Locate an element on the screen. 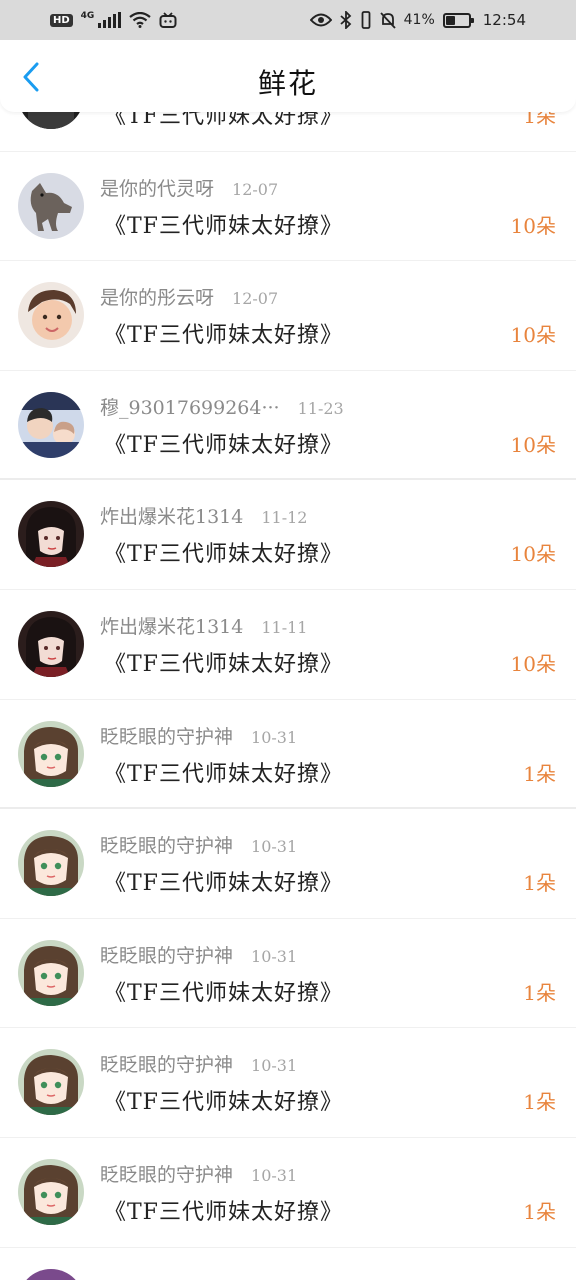 The image size is (576, 1280). battery-percent: 41% is located at coordinates (419, 20).